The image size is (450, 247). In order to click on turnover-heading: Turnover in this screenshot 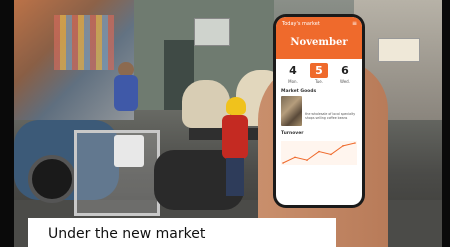, I will do `click(292, 133)`.